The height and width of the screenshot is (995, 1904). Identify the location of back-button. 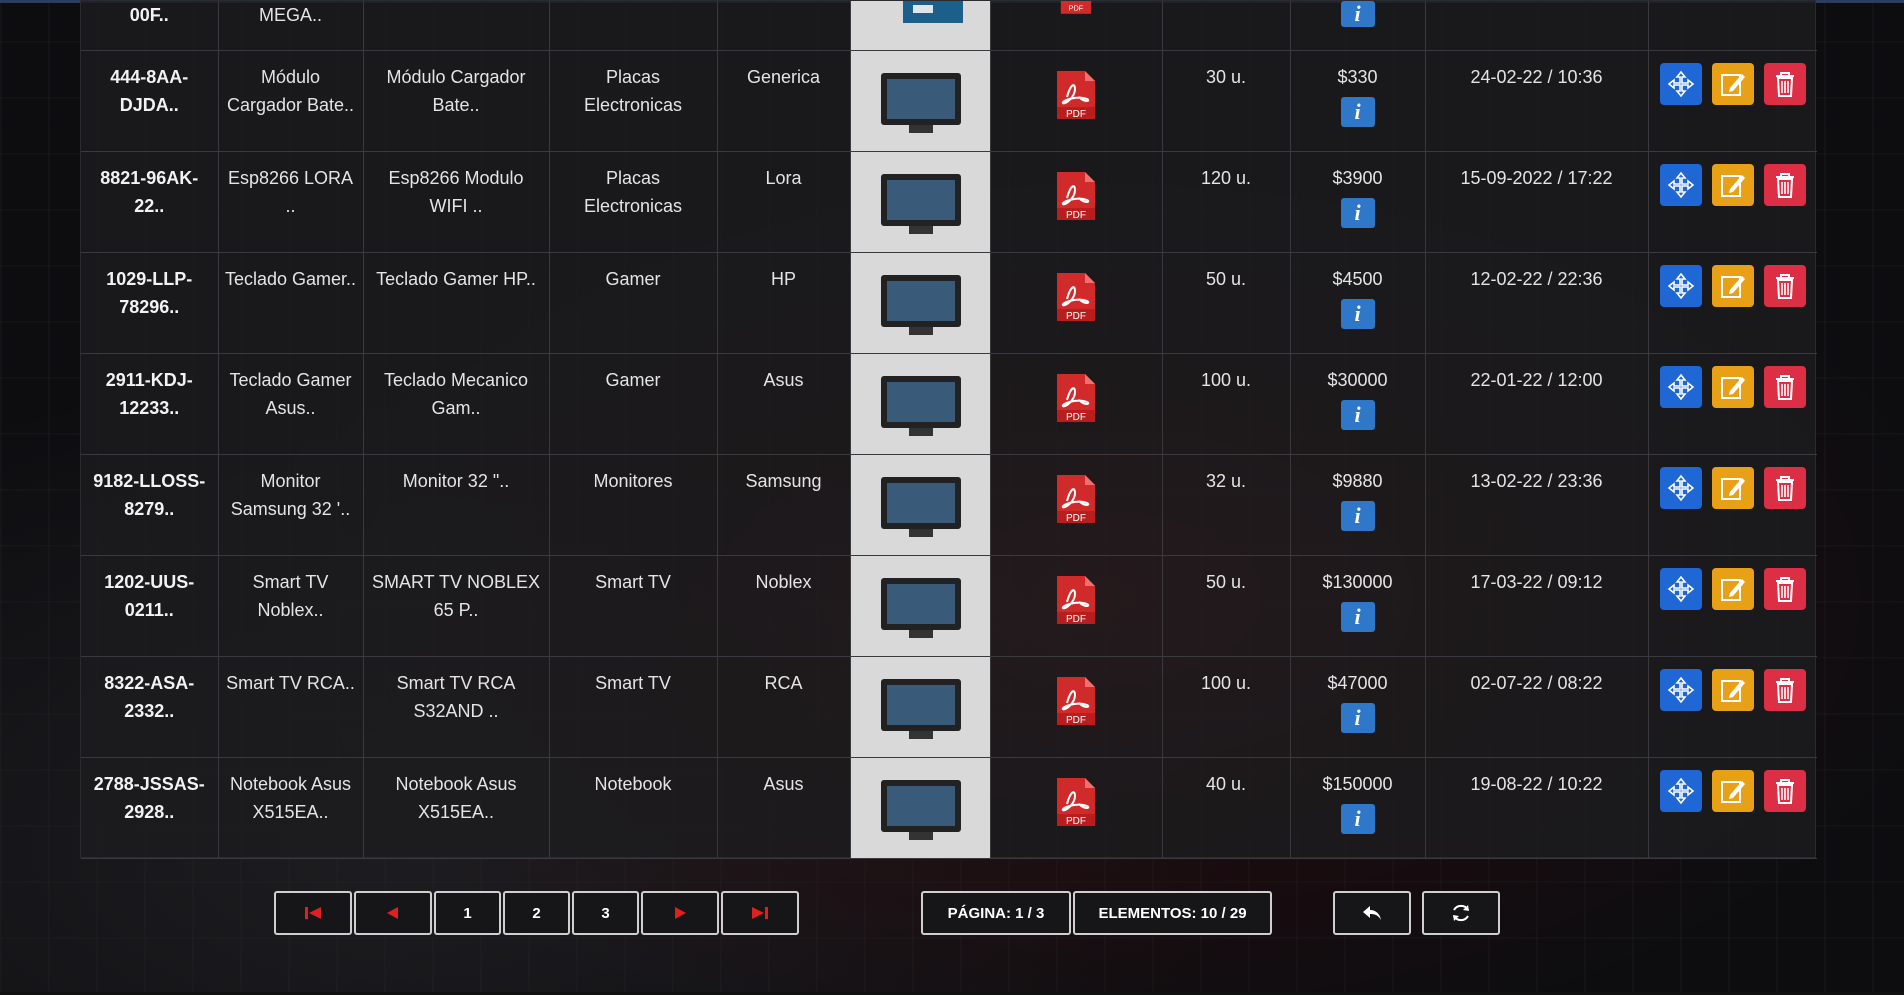
(1372, 913).